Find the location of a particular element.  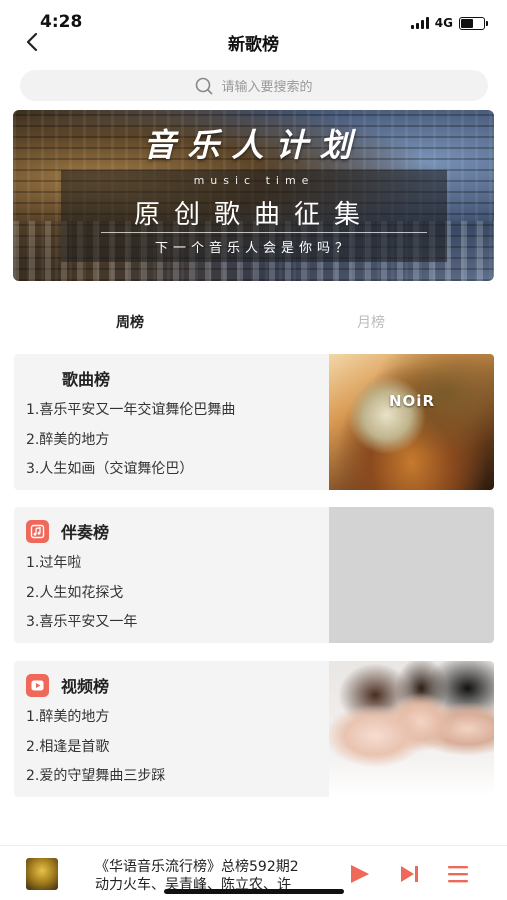

banner-main-text: 原创歌曲征集 is located at coordinates (253, 215).